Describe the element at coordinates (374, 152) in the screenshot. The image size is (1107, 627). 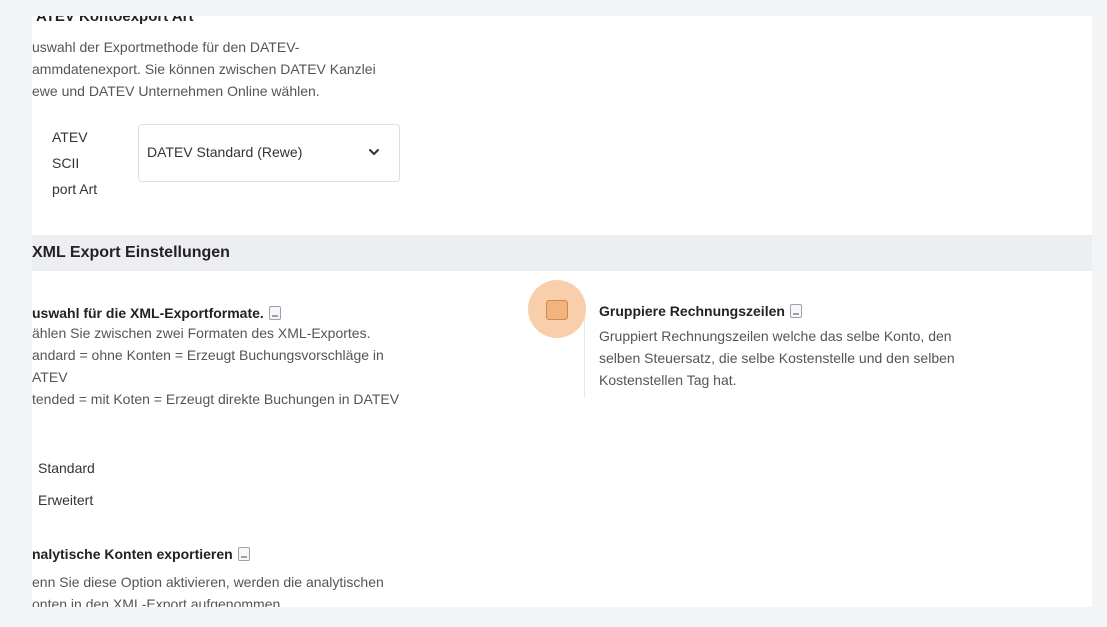
I see `chevron-down-icon` at that location.